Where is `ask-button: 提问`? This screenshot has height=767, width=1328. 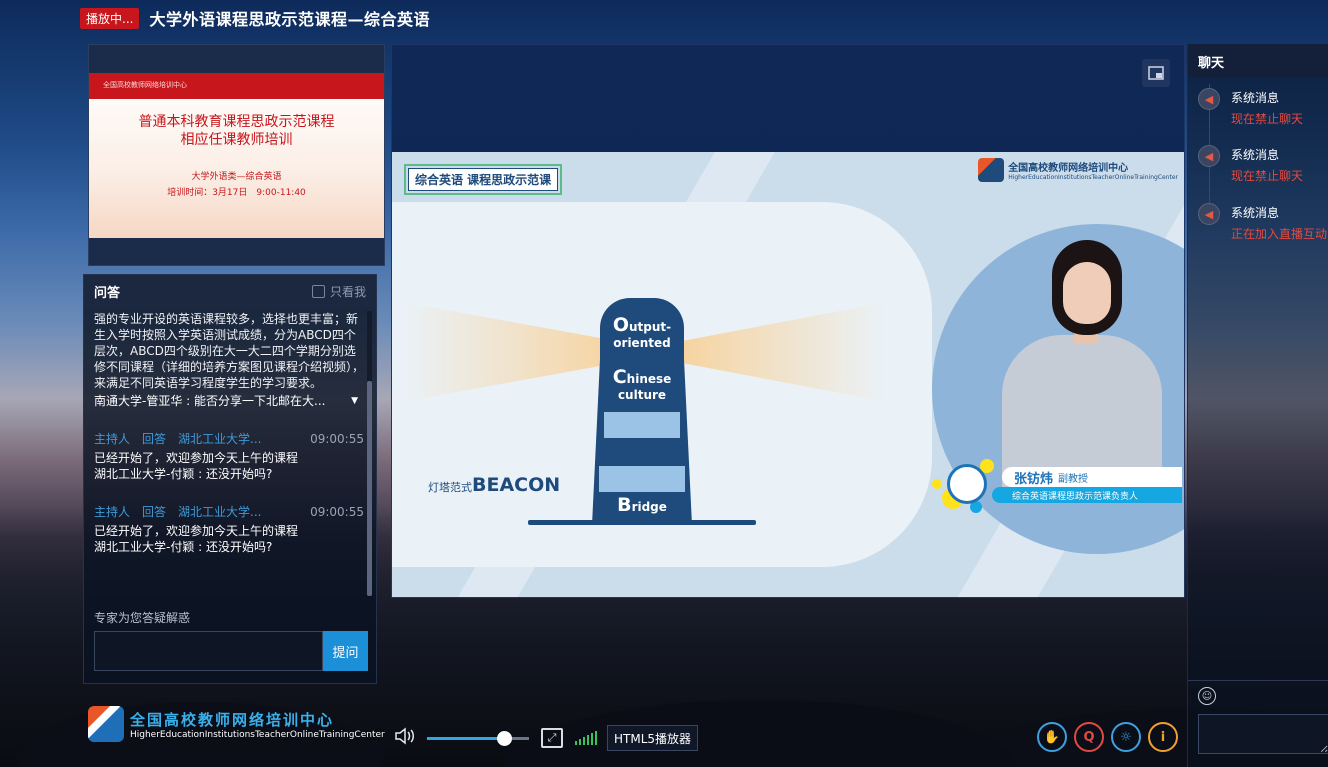 ask-button: 提问 is located at coordinates (345, 651).